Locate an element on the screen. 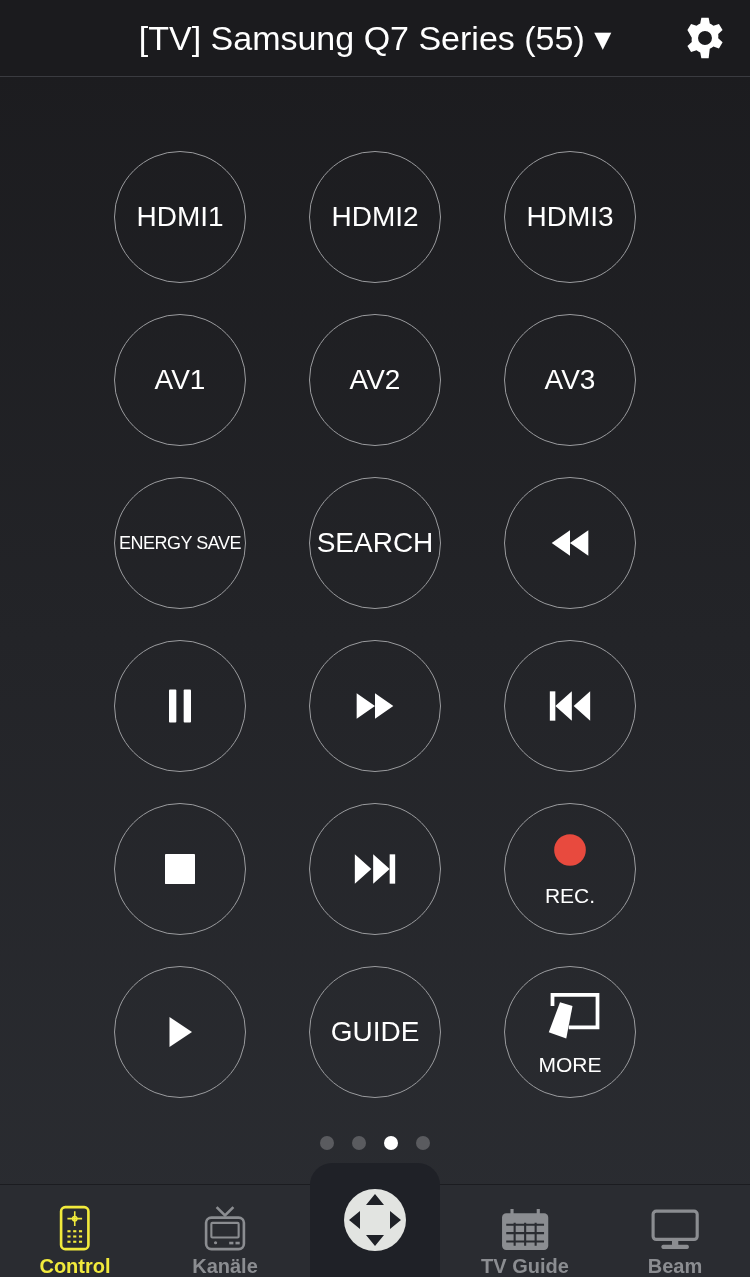 The image size is (750, 1277). device-selector: [TV] Samsung Q7 Series (55) ▾ is located at coordinates (375, 38).